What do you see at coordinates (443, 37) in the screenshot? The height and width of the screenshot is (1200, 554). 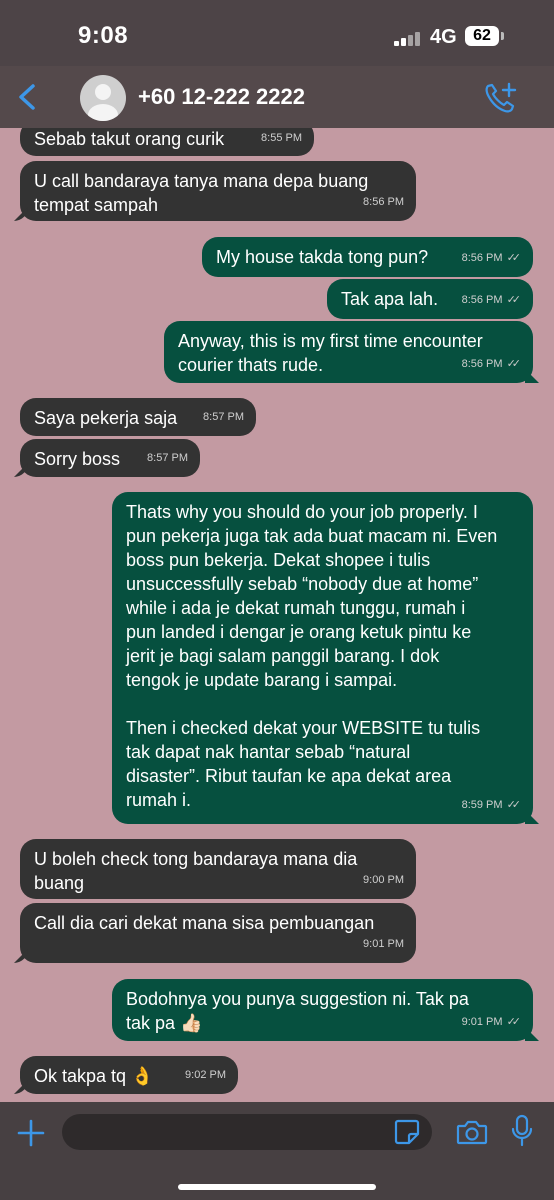 I see `network-type: 4G` at bounding box center [443, 37].